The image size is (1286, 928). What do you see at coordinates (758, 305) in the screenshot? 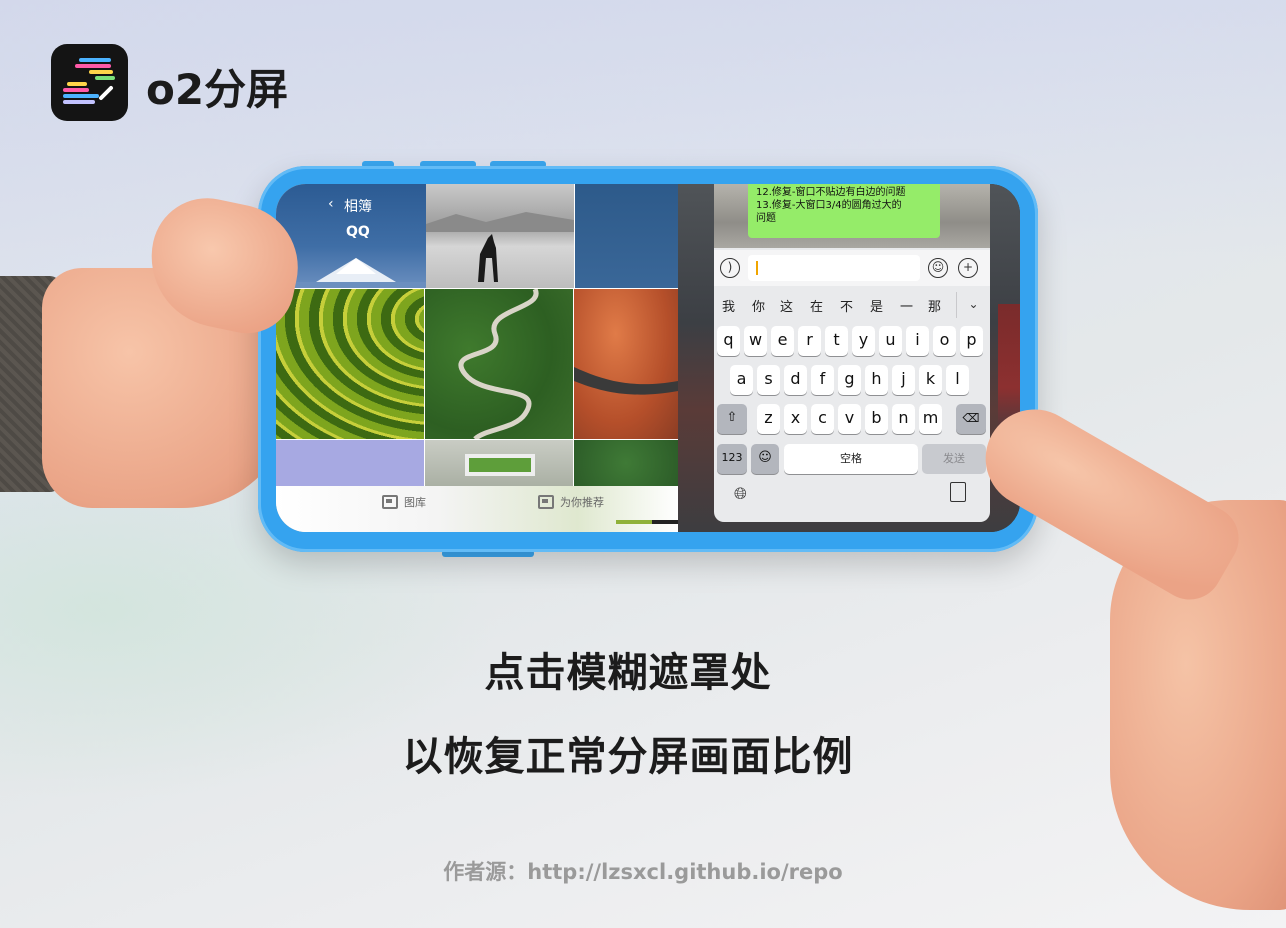
I see `candidate-word: 你` at bounding box center [758, 305].